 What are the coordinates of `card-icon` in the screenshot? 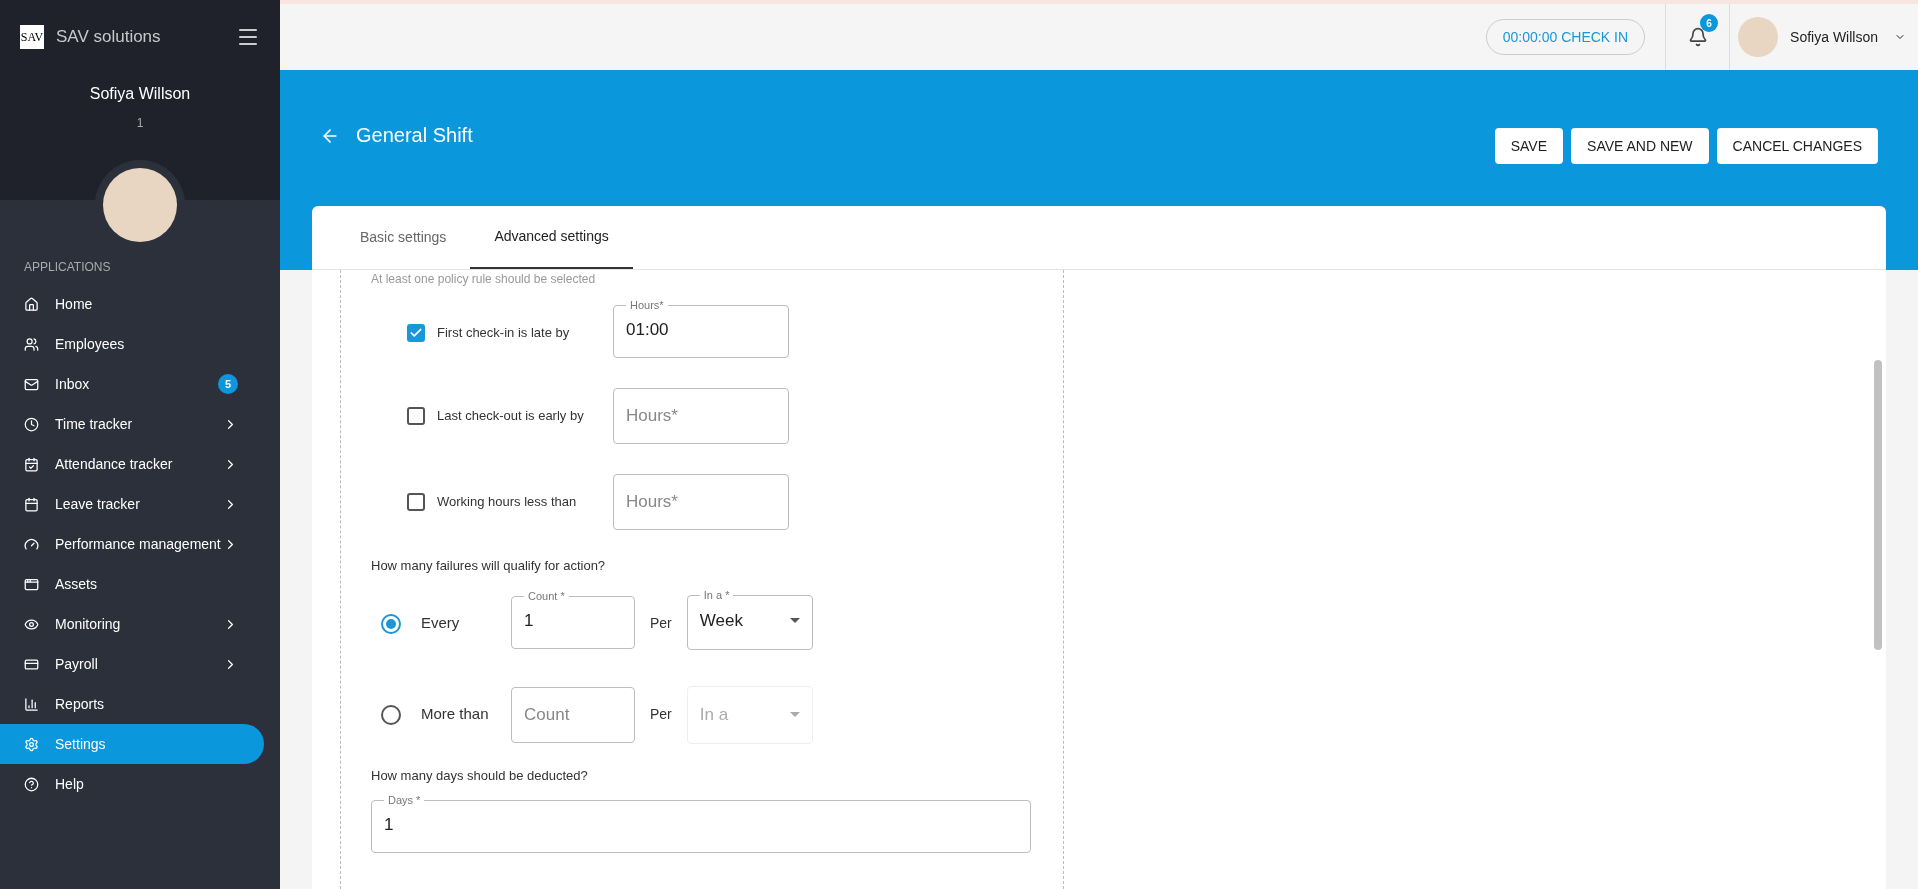 It's located at (31, 664).